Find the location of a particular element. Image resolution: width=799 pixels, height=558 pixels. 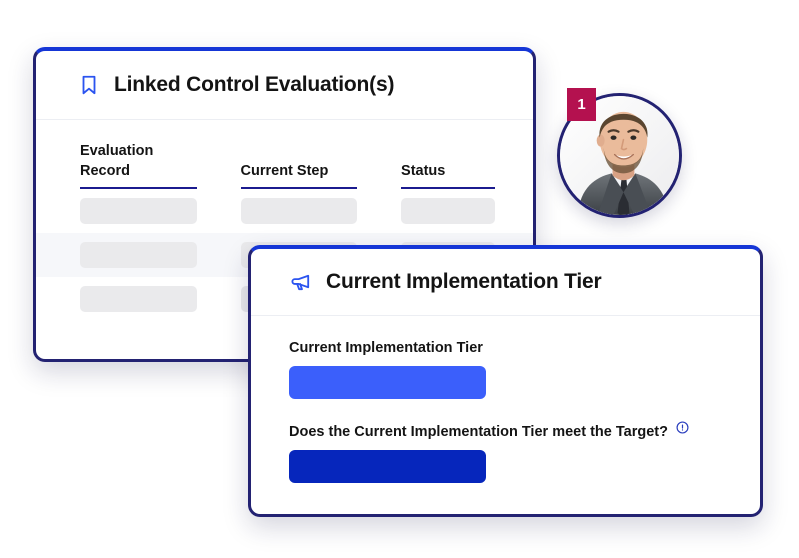

info-icon is located at coordinates (682, 427).